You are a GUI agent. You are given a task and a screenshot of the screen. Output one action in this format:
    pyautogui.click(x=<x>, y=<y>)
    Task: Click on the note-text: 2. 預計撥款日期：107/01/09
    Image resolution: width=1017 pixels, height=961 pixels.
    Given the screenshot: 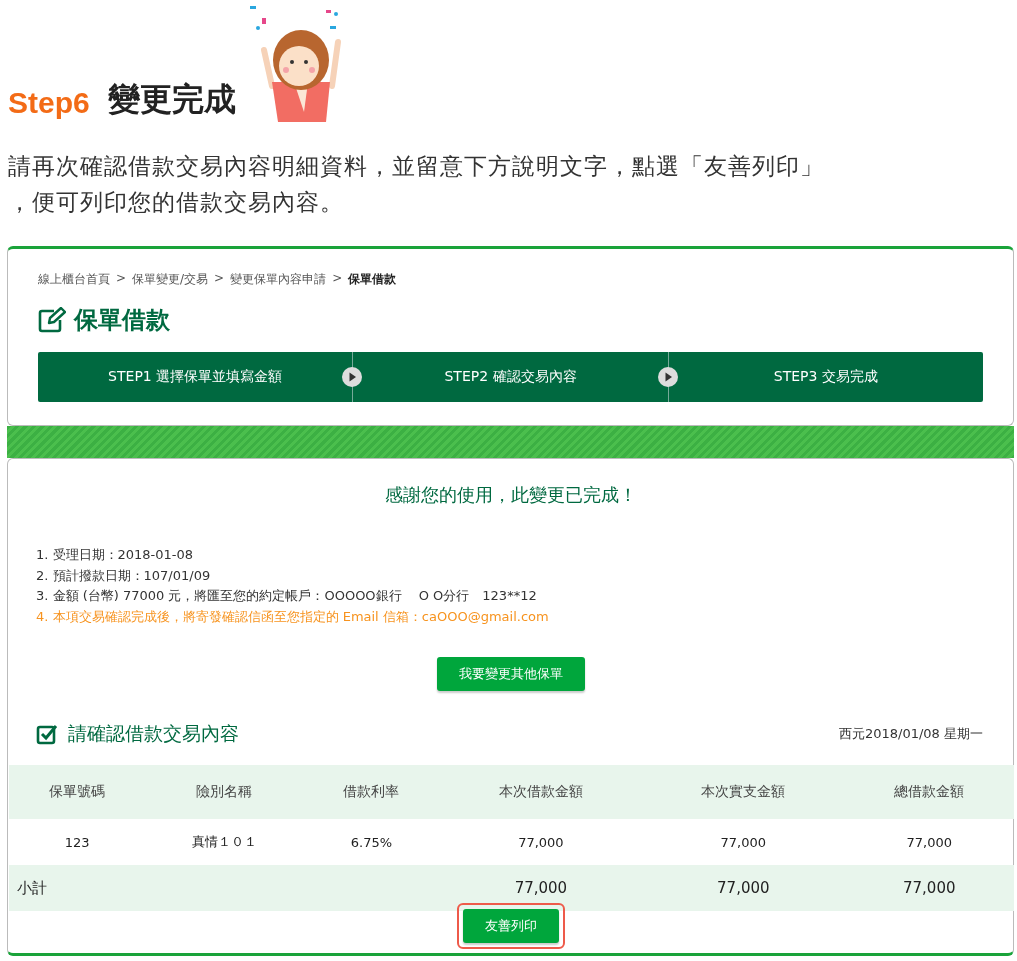 What is the action you would take?
    pyautogui.click(x=124, y=575)
    